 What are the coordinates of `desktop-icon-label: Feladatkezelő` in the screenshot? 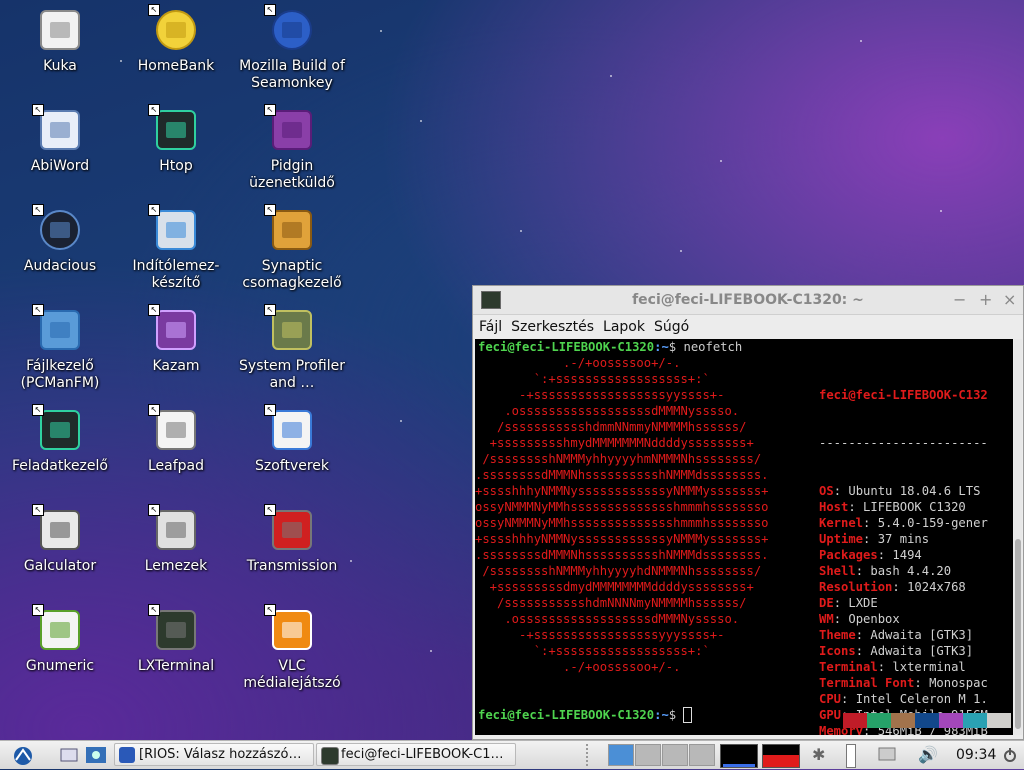 It's located at (60, 466).